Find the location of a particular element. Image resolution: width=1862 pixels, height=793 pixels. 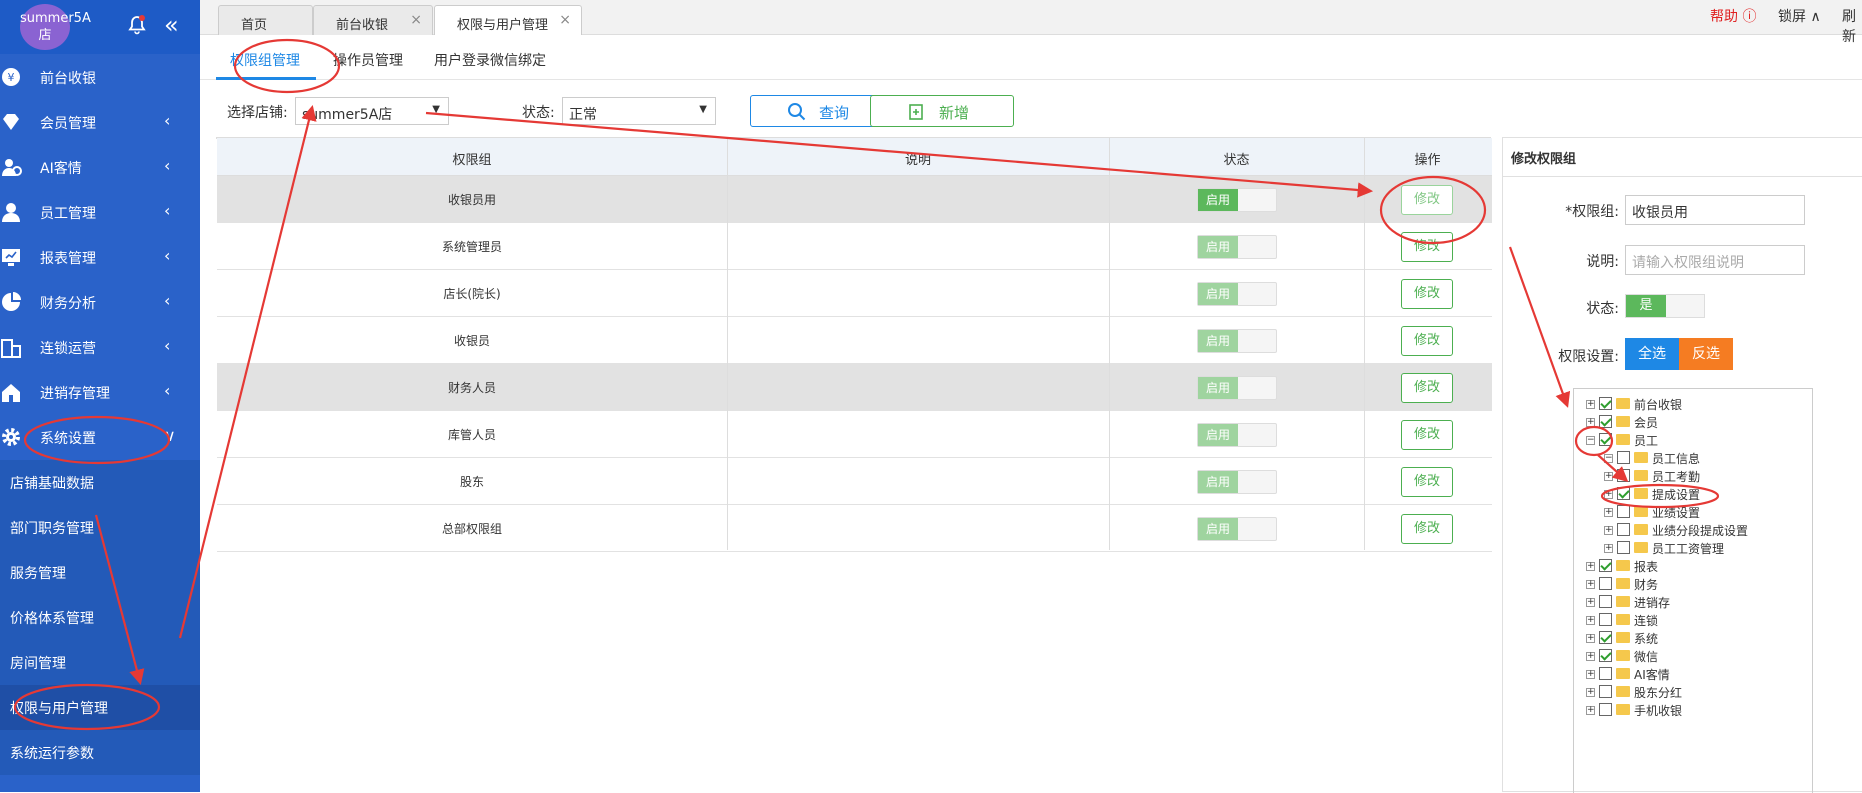

select-all-button: 全选 is located at coordinates (1652, 354).